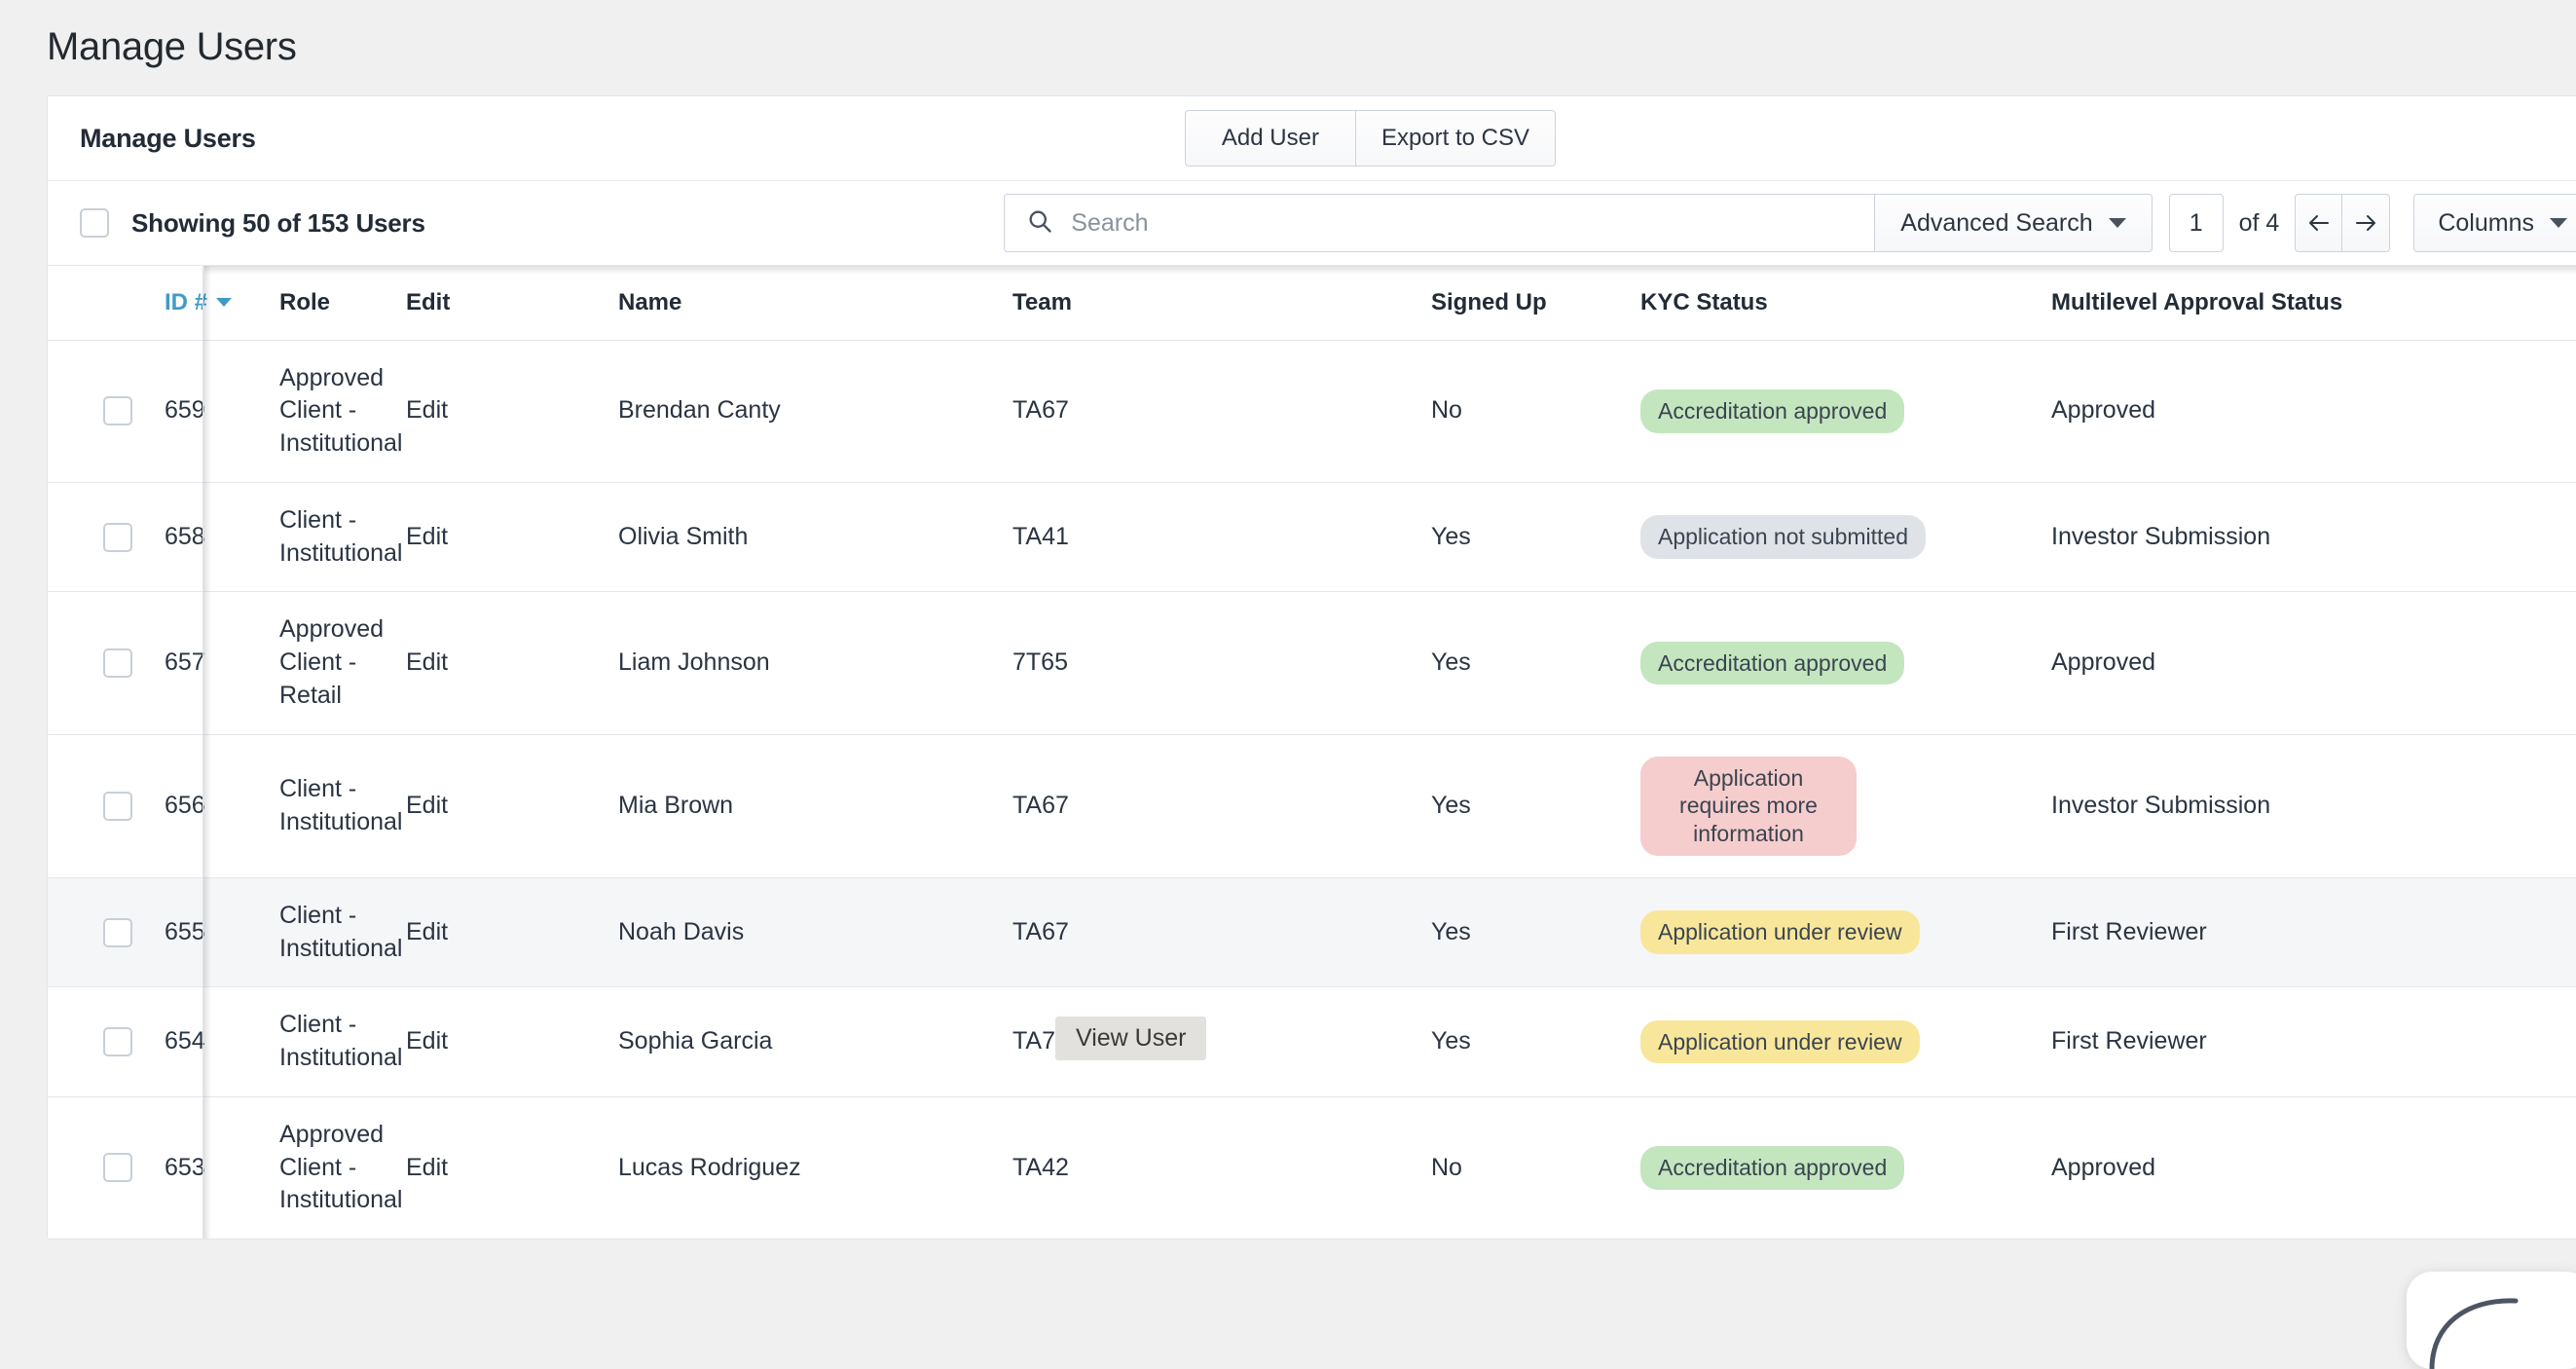 This screenshot has width=2576, height=1369. Describe the element at coordinates (2366, 223) in the screenshot. I see `next-page-button` at that location.